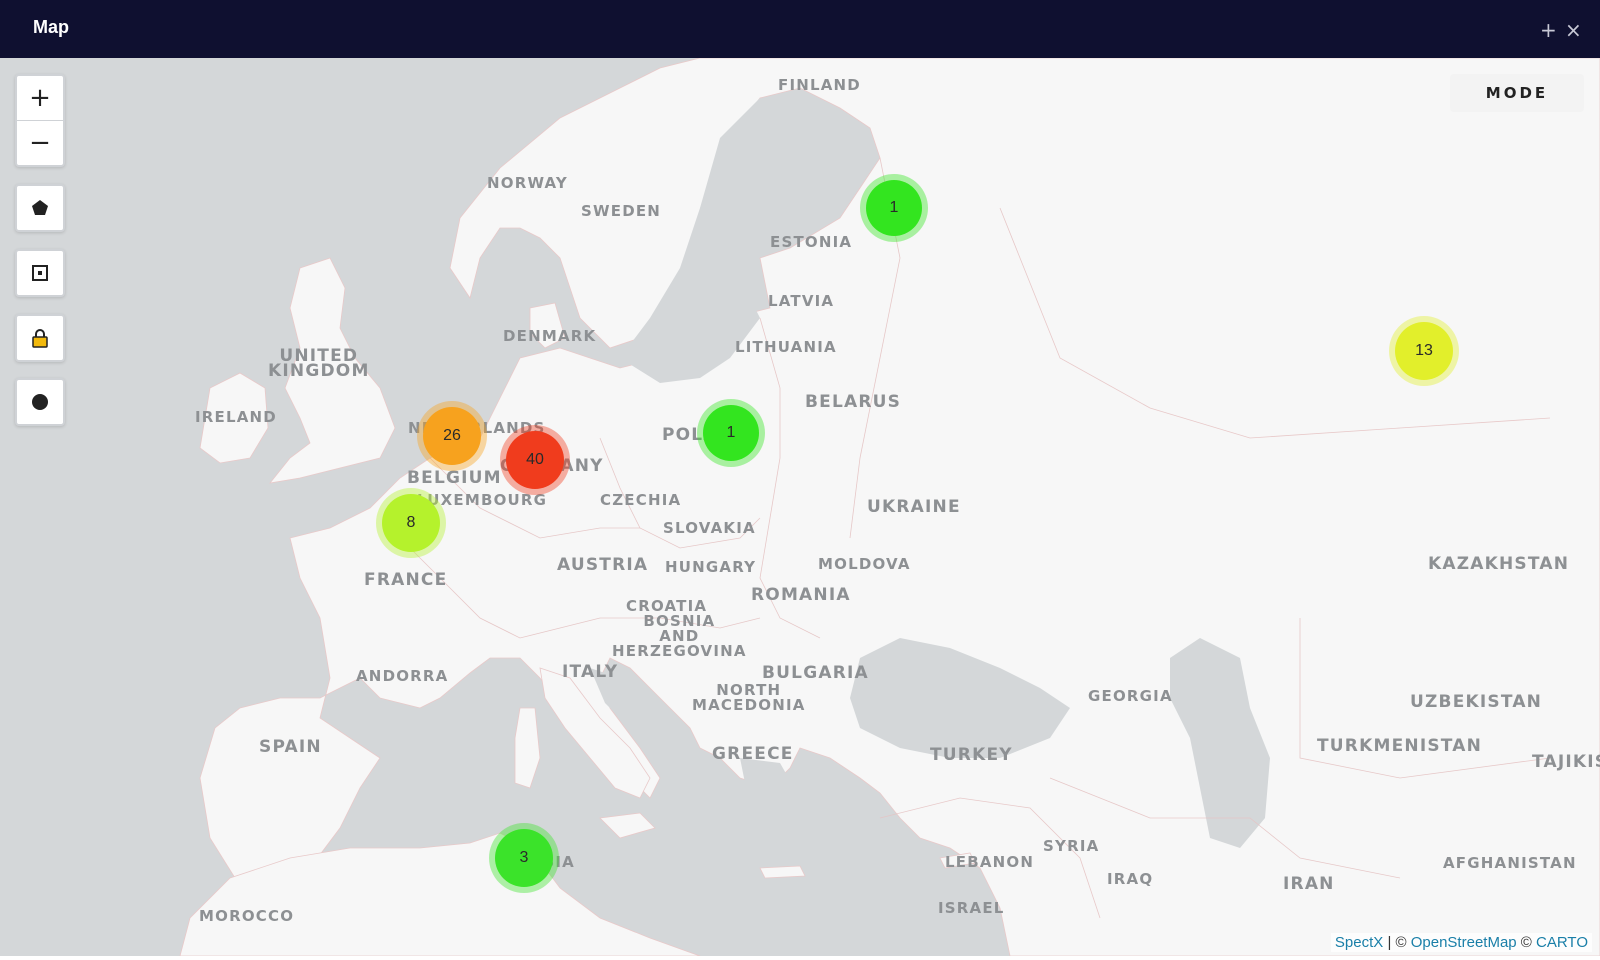  What do you see at coordinates (914, 507) in the screenshot?
I see `label-ukraine: UKRAINE` at bounding box center [914, 507].